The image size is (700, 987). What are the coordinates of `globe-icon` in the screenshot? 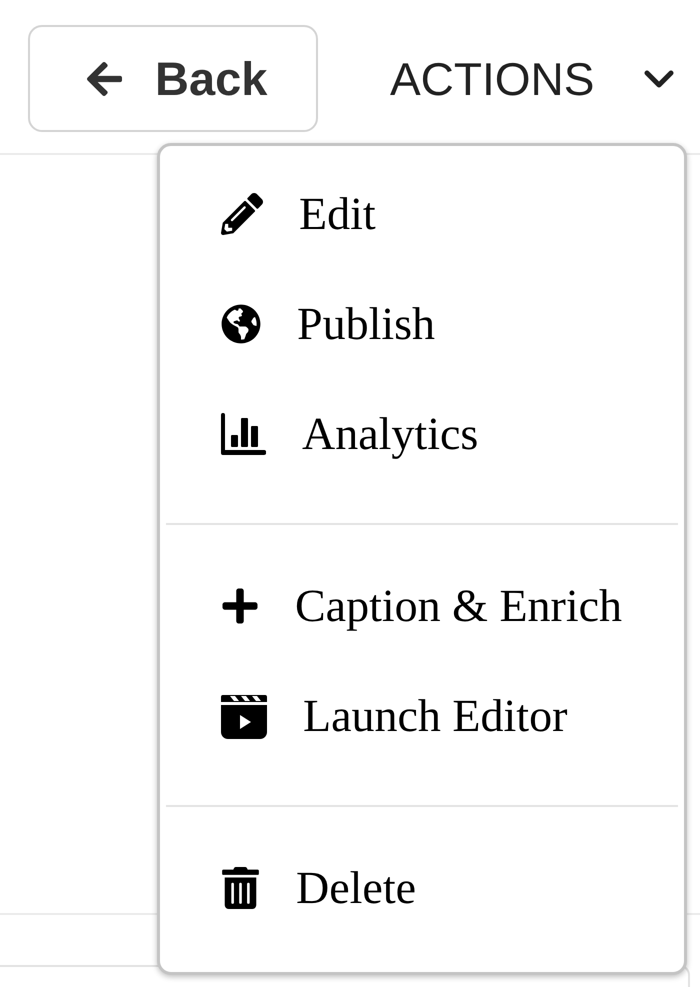 It's located at (241, 324).